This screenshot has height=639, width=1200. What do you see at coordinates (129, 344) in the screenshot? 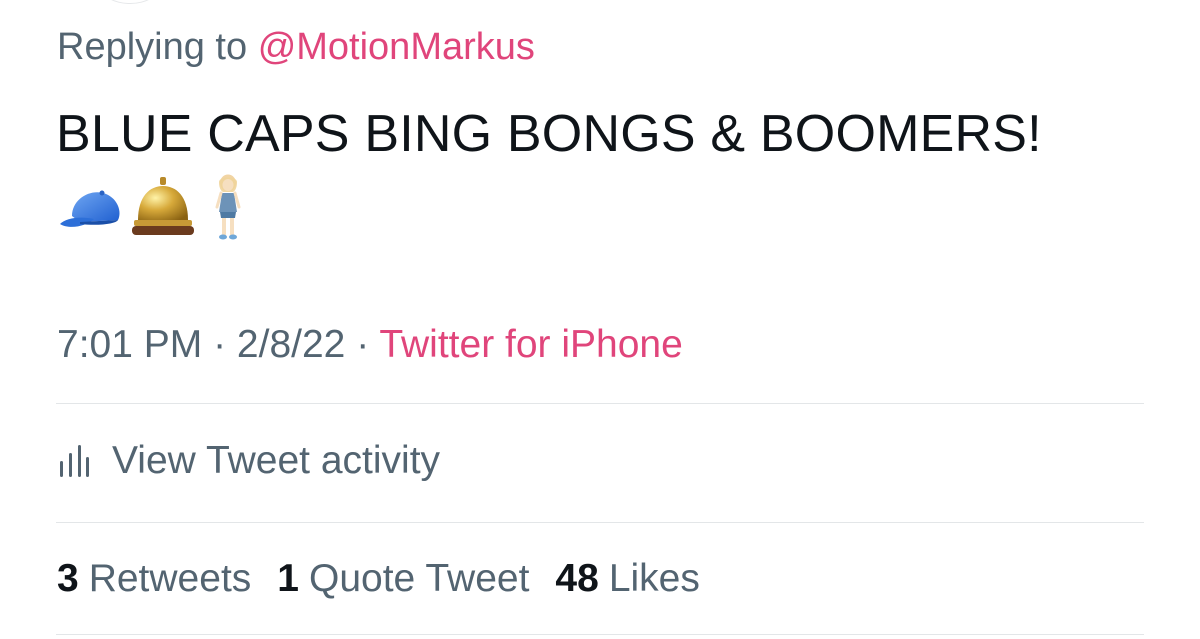
I see `tweet-time: 7:01 PM` at bounding box center [129, 344].